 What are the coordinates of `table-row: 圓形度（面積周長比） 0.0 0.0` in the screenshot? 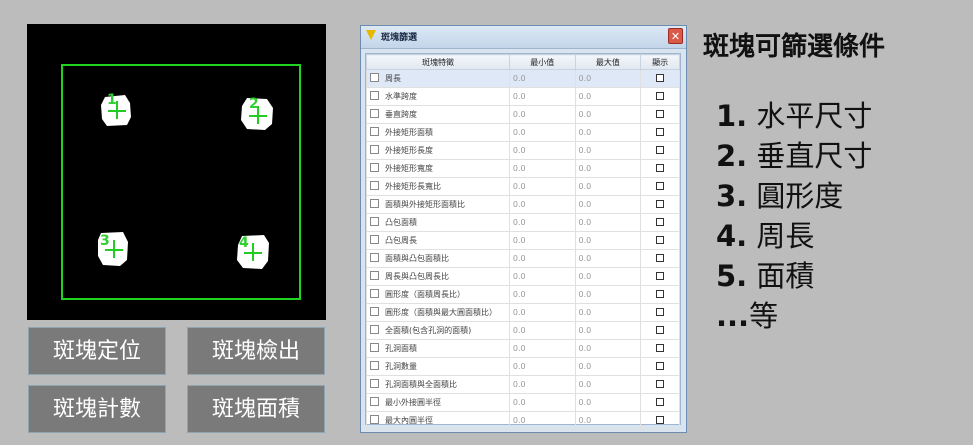 It's located at (523, 294).